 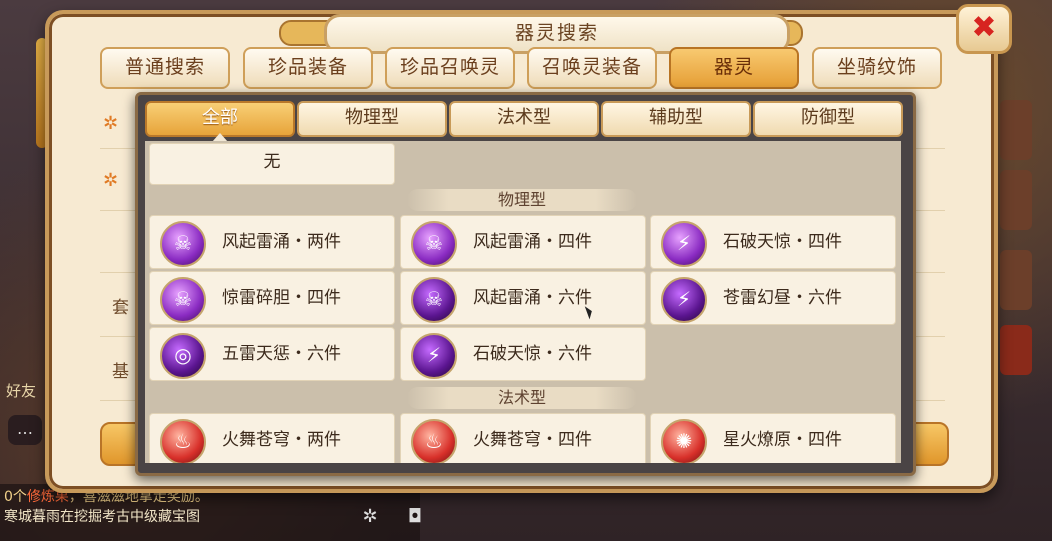 What do you see at coordinates (676, 119) in the screenshot?
I see `filter-tab-3: 辅助型` at bounding box center [676, 119].